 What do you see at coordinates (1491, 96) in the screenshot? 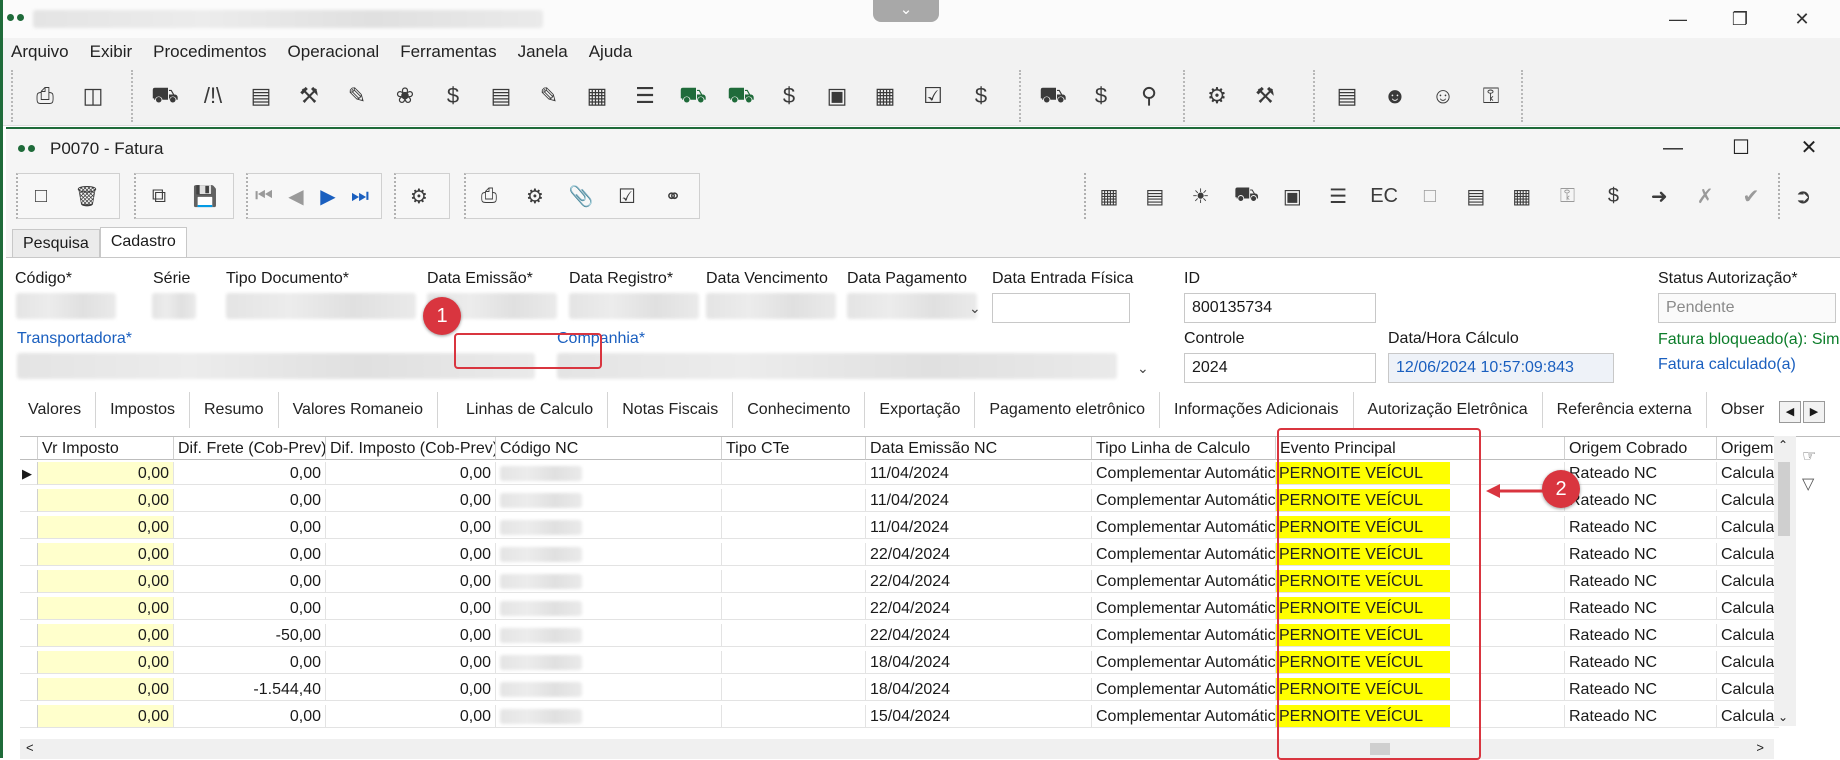
I see `user-key-icon: ⚿` at bounding box center [1491, 96].